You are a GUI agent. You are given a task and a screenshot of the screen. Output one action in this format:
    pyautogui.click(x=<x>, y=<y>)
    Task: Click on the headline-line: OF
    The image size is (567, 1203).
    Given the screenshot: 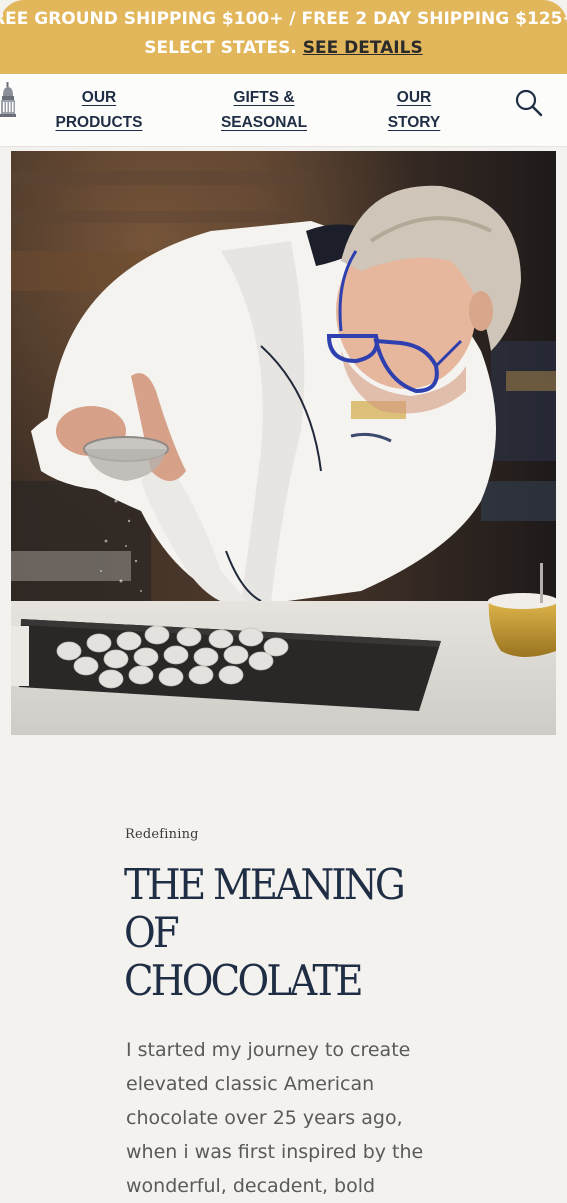 What is the action you would take?
    pyautogui.click(x=152, y=932)
    